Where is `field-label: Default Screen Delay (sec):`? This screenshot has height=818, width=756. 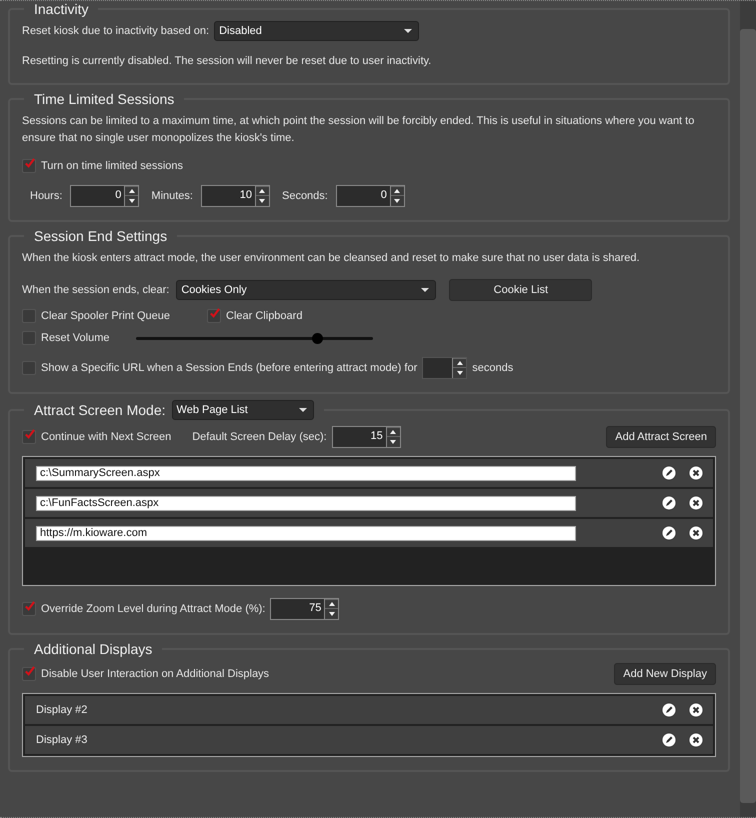 field-label: Default Screen Delay (sec): is located at coordinates (259, 437).